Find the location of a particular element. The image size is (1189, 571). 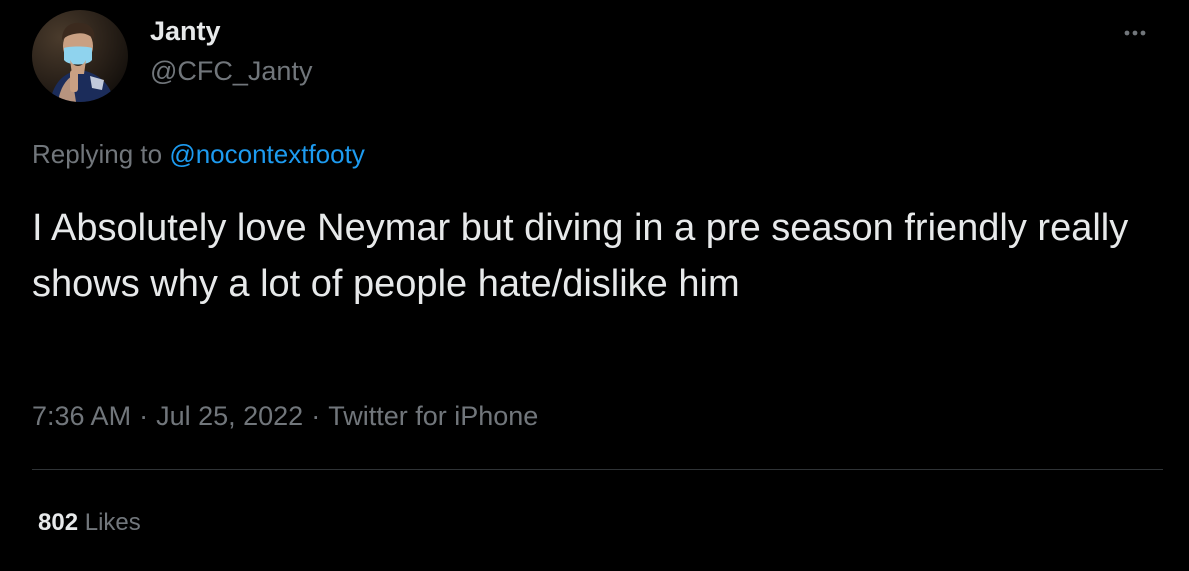

tweet-source-link: Twitter for iPhone is located at coordinates (433, 416).